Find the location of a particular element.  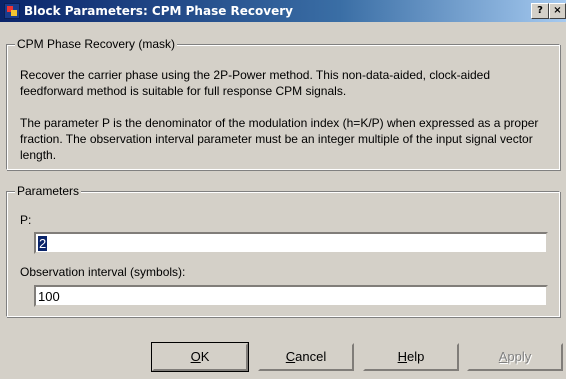

help-button: Help is located at coordinates (411, 357).